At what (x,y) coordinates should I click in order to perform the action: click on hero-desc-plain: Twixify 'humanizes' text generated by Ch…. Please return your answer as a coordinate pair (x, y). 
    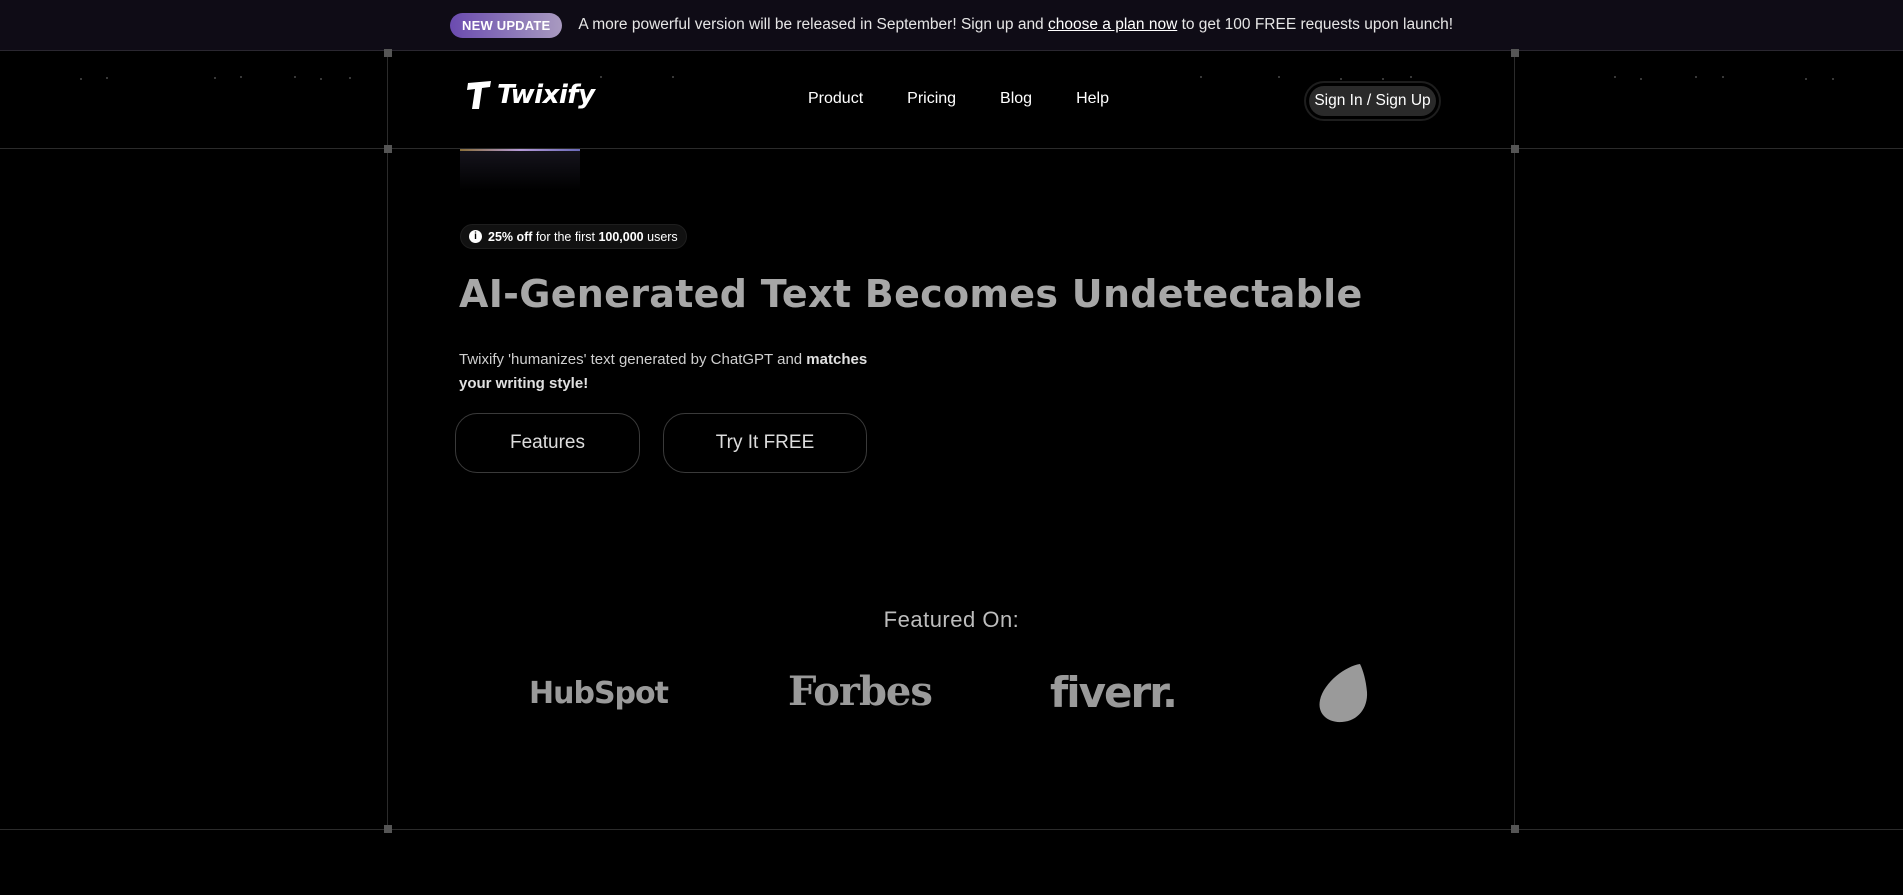
    Looking at the image, I should click on (633, 359).